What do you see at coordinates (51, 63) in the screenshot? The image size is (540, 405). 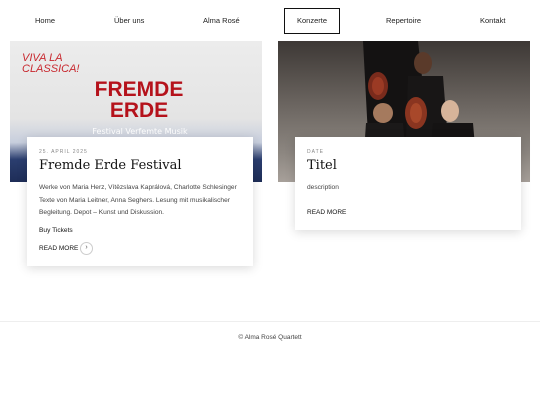 I see `viva-la-classica-text: VIVA LA CLASSICA!` at bounding box center [51, 63].